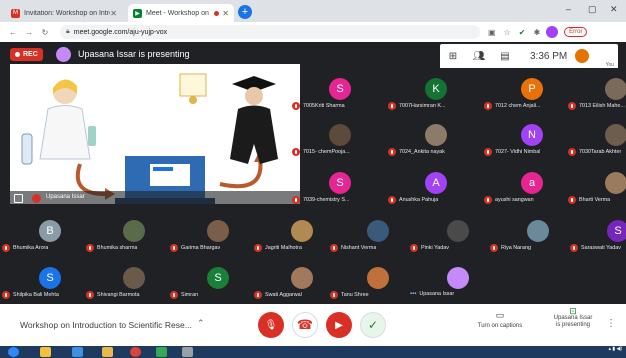 Image resolution: width=626 pixels, height=358 pixels. I want to click on presenter-text: Upasana Issar is presenting, so click(134, 54).